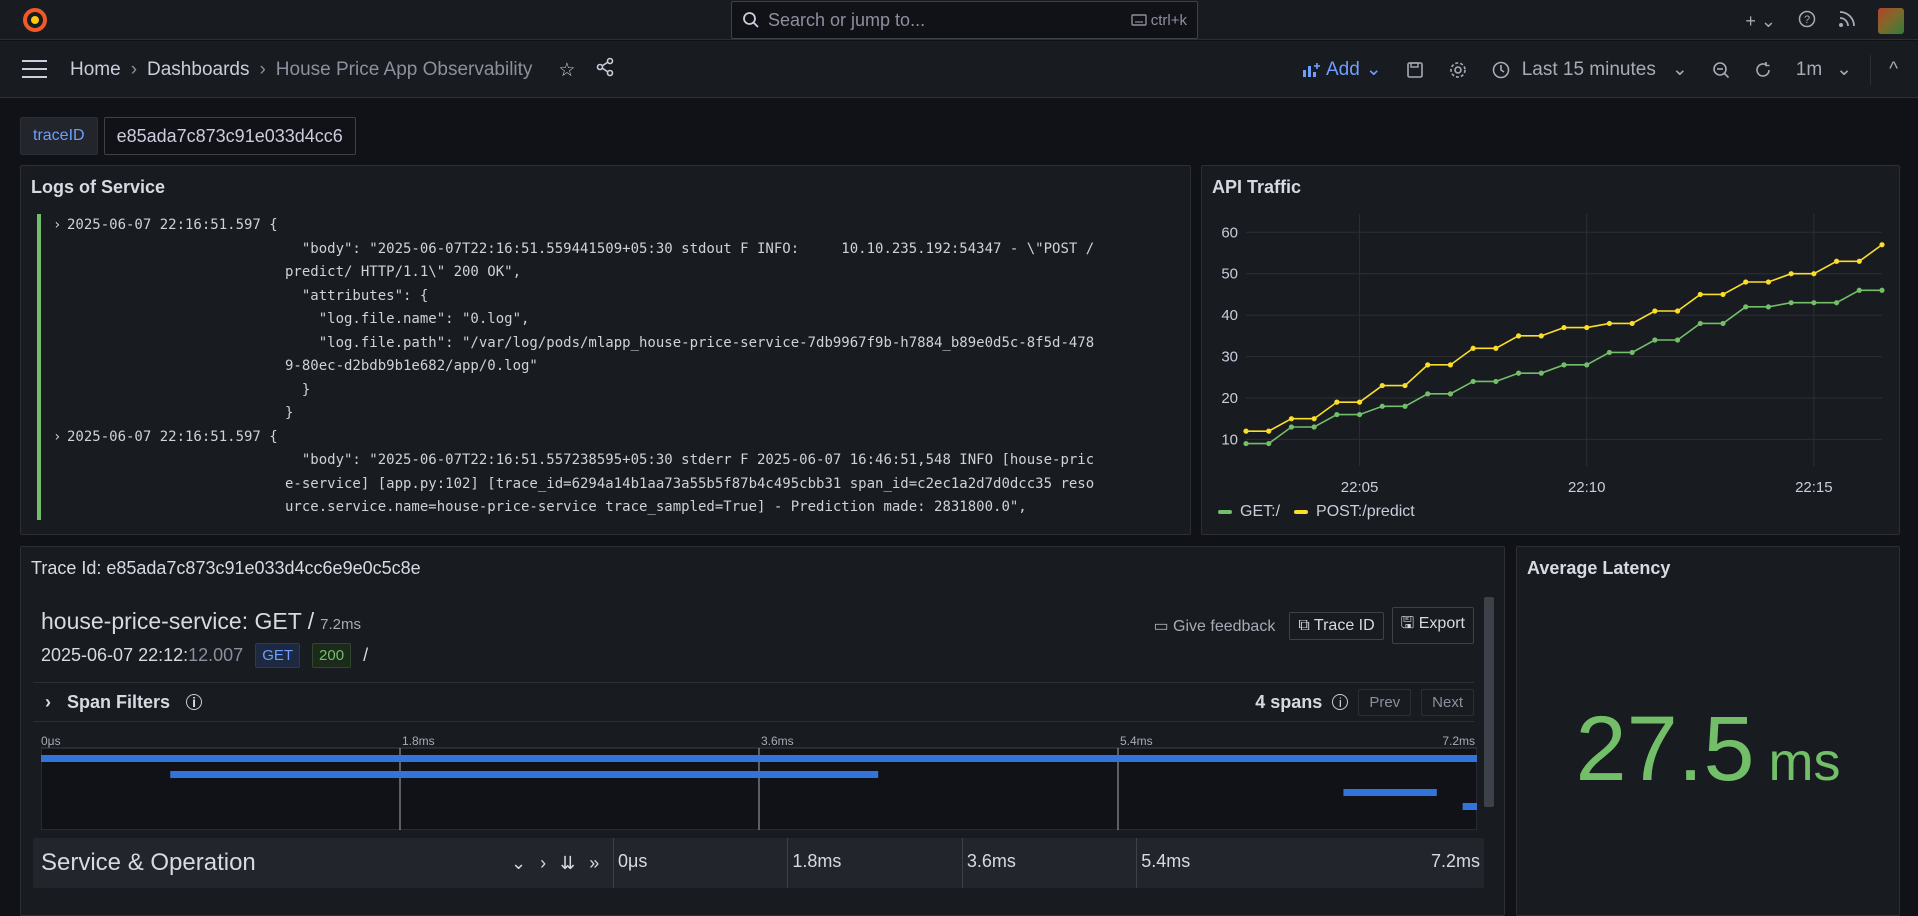 This screenshot has width=1918, height=916. What do you see at coordinates (1342, 69) in the screenshot?
I see `add-button: Add ⌄` at bounding box center [1342, 69].